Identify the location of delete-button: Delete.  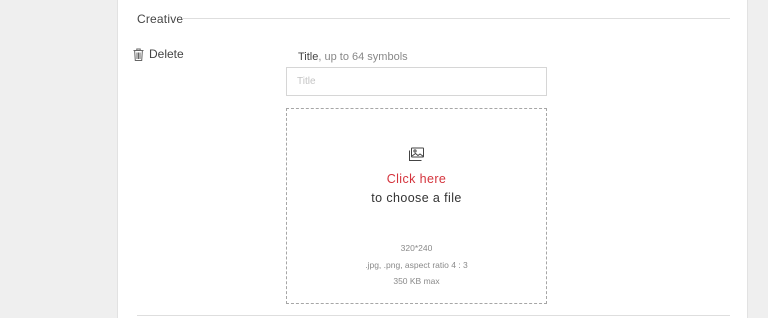
(158, 54).